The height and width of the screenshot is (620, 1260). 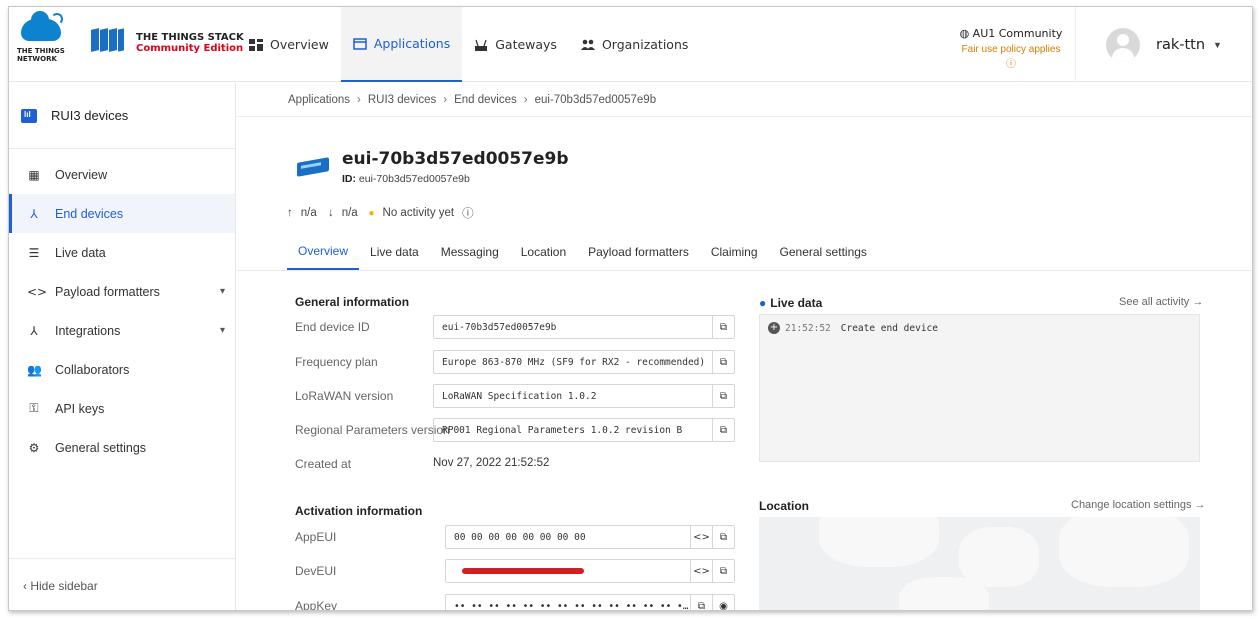 I want to click on tab-divider, so click(x=744, y=270).